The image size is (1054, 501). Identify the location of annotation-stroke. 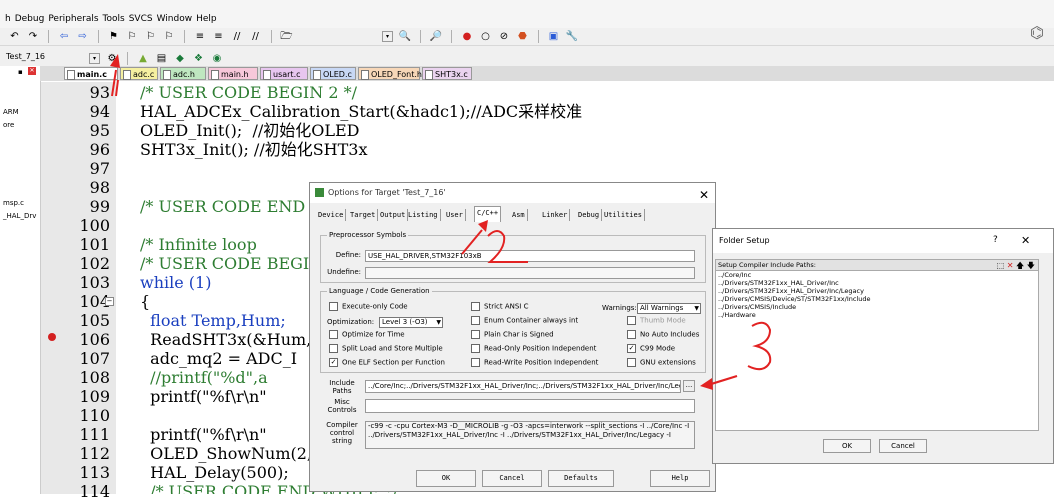
(117, 88).